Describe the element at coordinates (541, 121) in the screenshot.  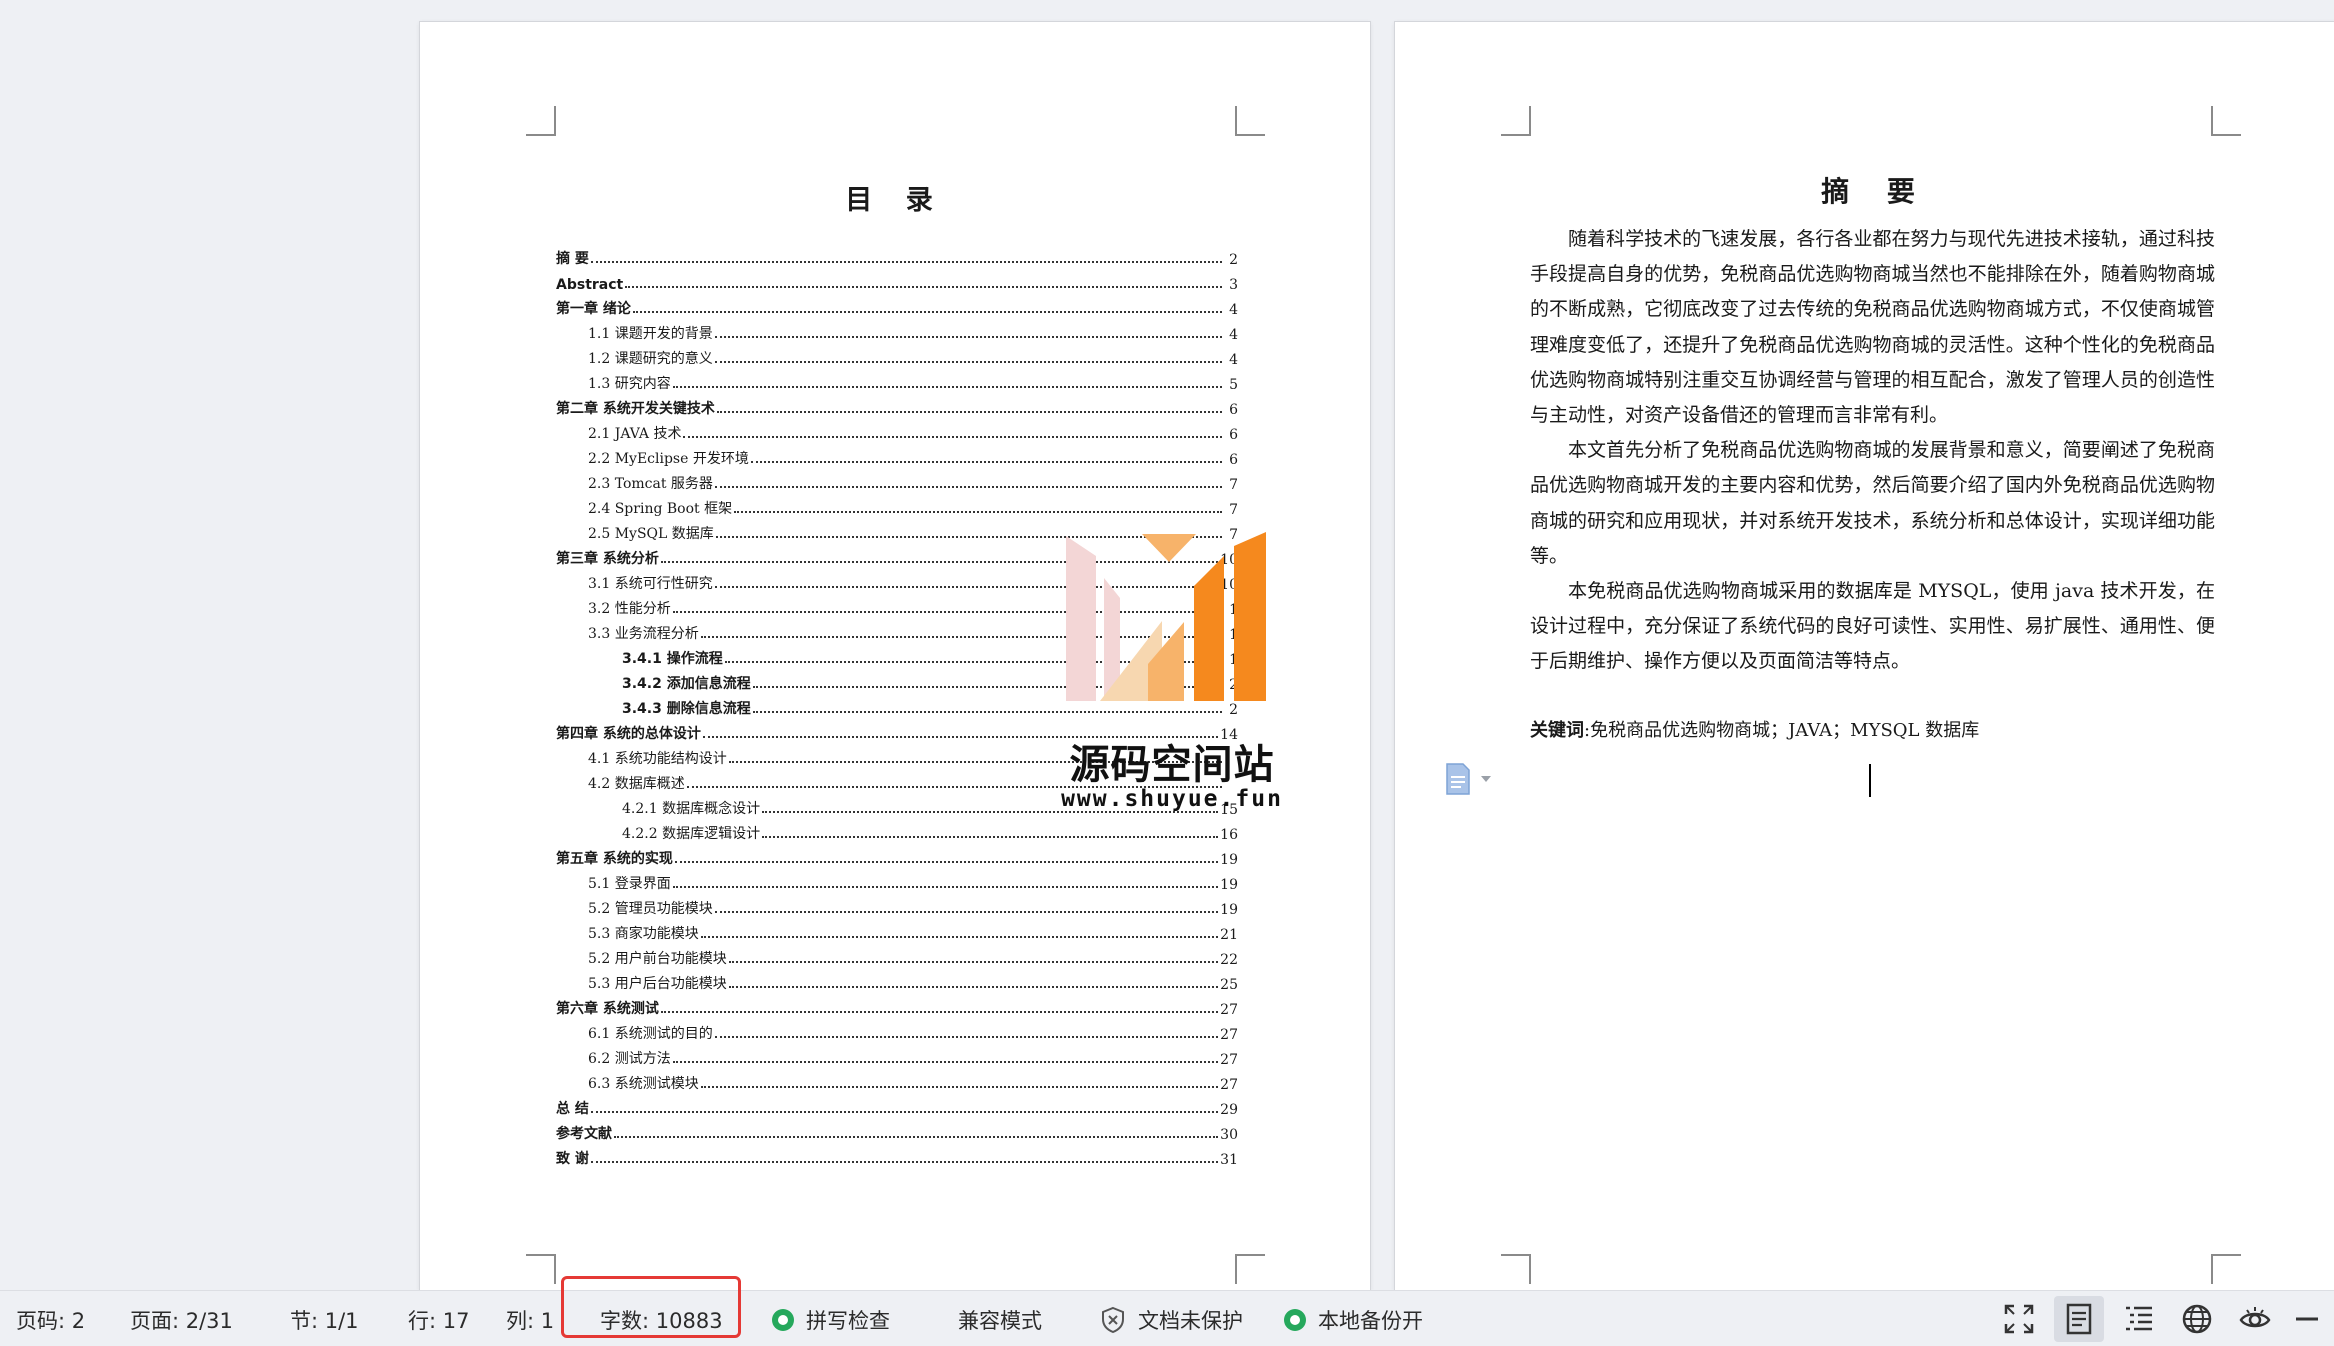
I see `margin-corner-top-left` at that location.